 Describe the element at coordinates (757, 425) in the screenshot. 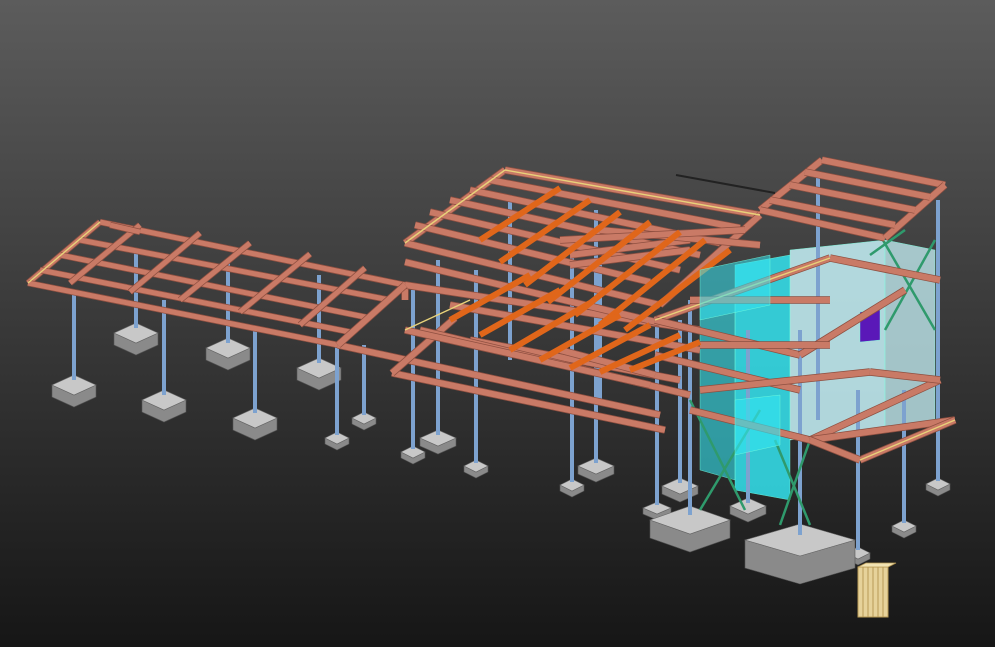

I see `glass-panel` at that location.